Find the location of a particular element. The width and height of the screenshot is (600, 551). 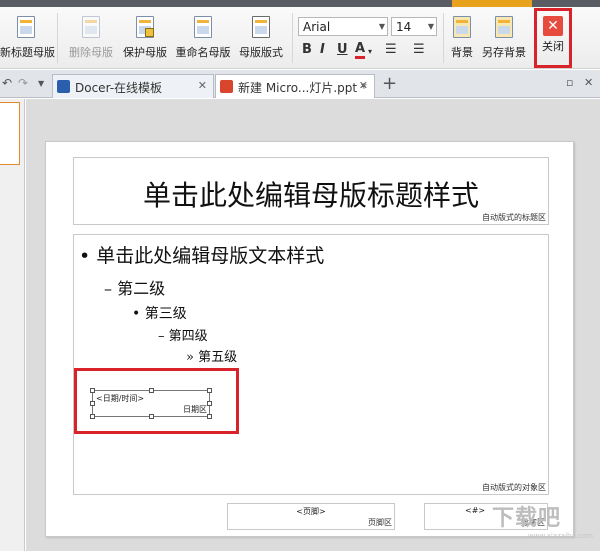

master-layout-icon is located at coordinates (261, 28).